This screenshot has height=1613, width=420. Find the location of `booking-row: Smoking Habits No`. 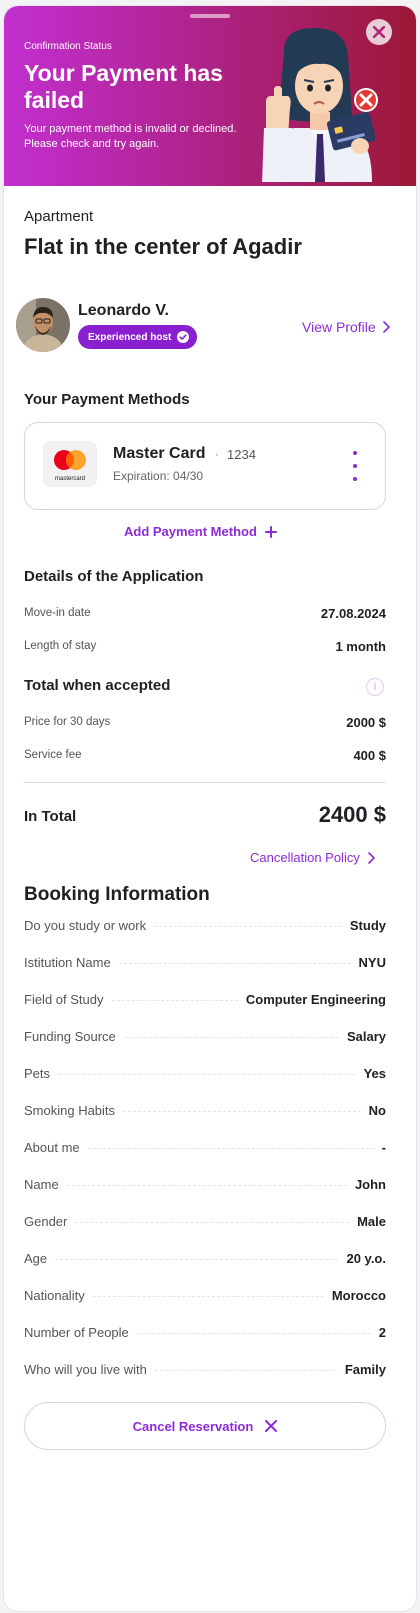

booking-row: Smoking Habits No is located at coordinates (205, 1113).